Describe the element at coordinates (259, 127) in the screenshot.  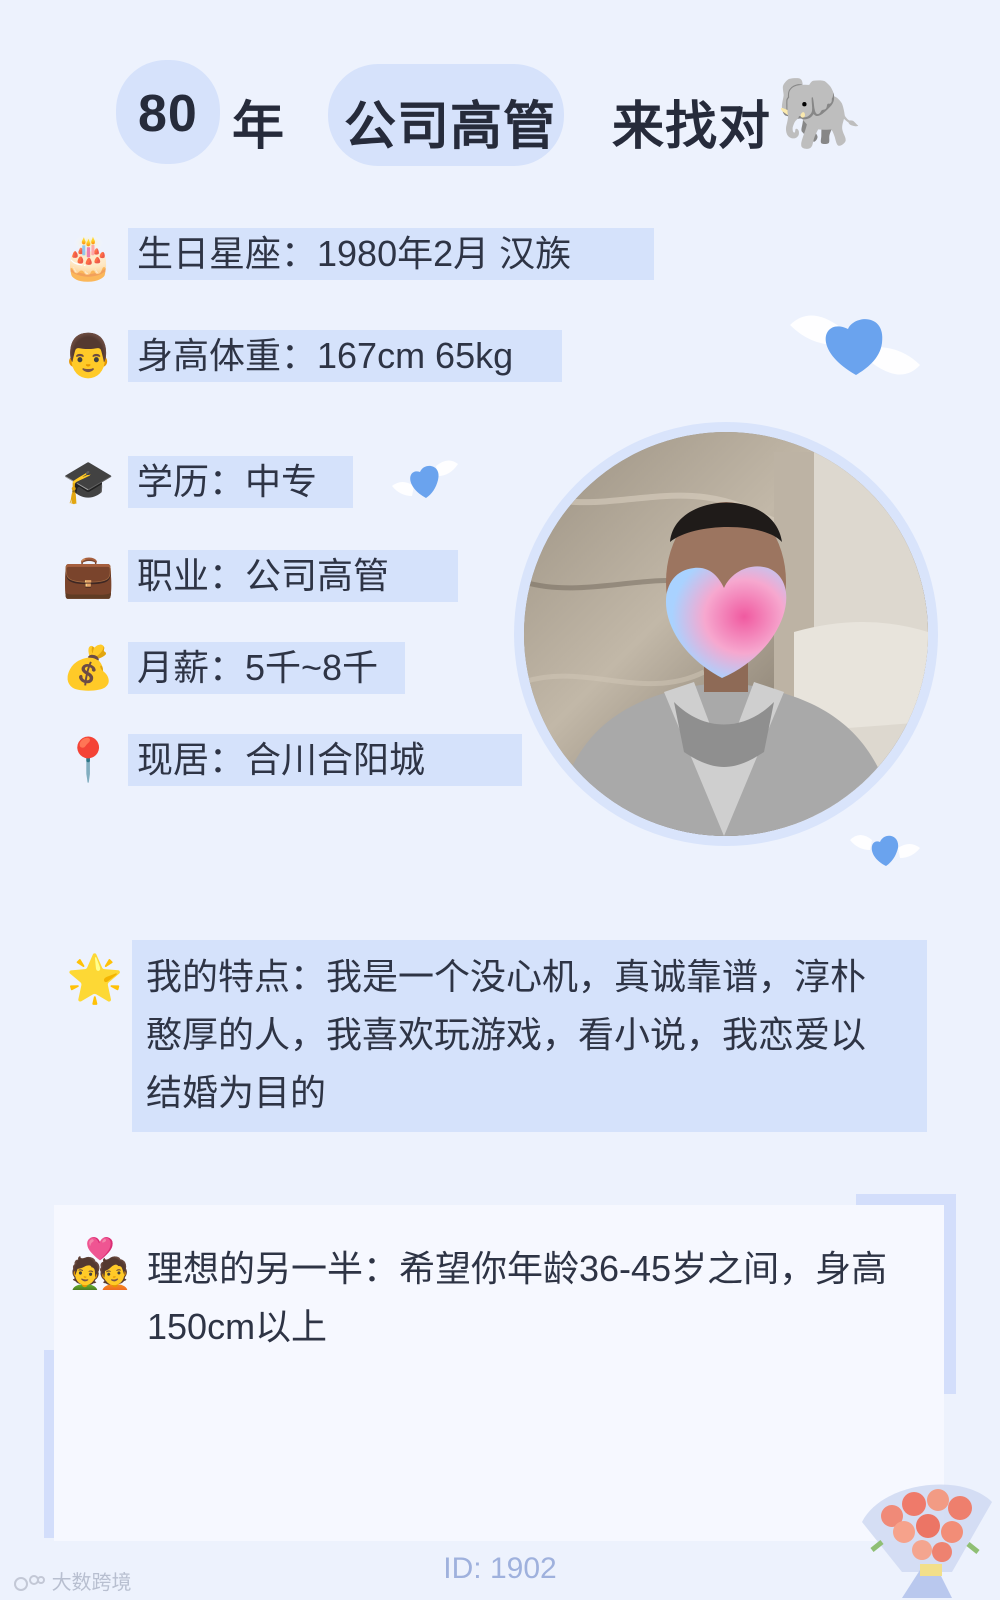
I see `header-year-suffix: 年` at that location.